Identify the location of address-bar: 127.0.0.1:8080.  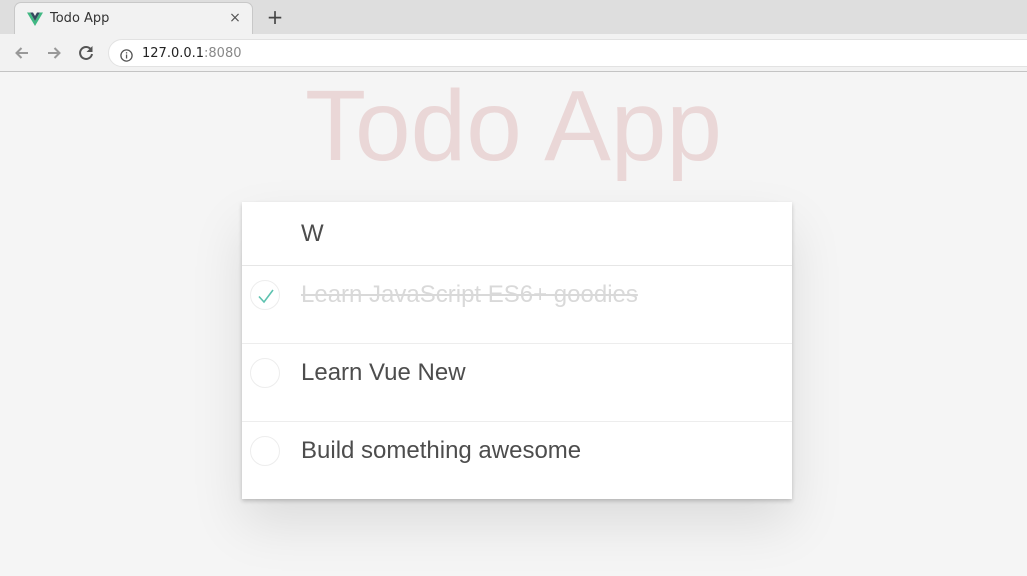
(567, 53).